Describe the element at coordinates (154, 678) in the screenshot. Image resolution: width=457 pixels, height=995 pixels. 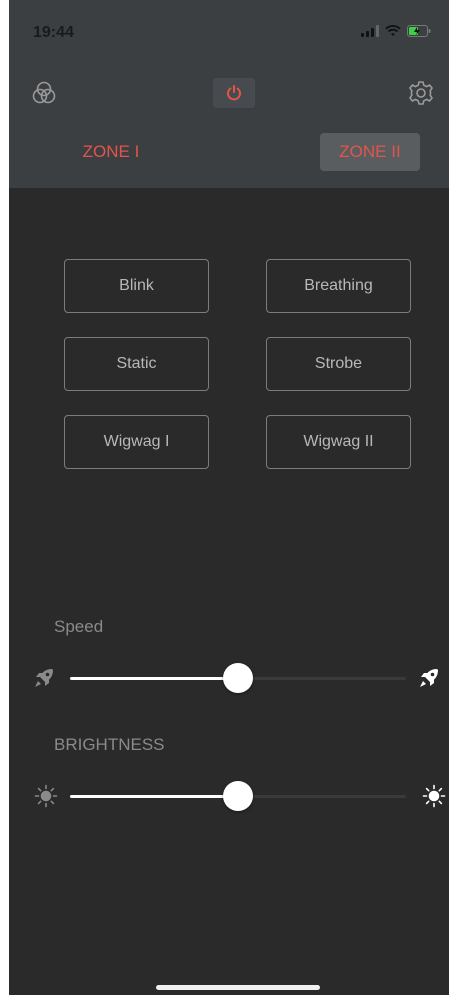
I see `speed-slider-fill` at that location.